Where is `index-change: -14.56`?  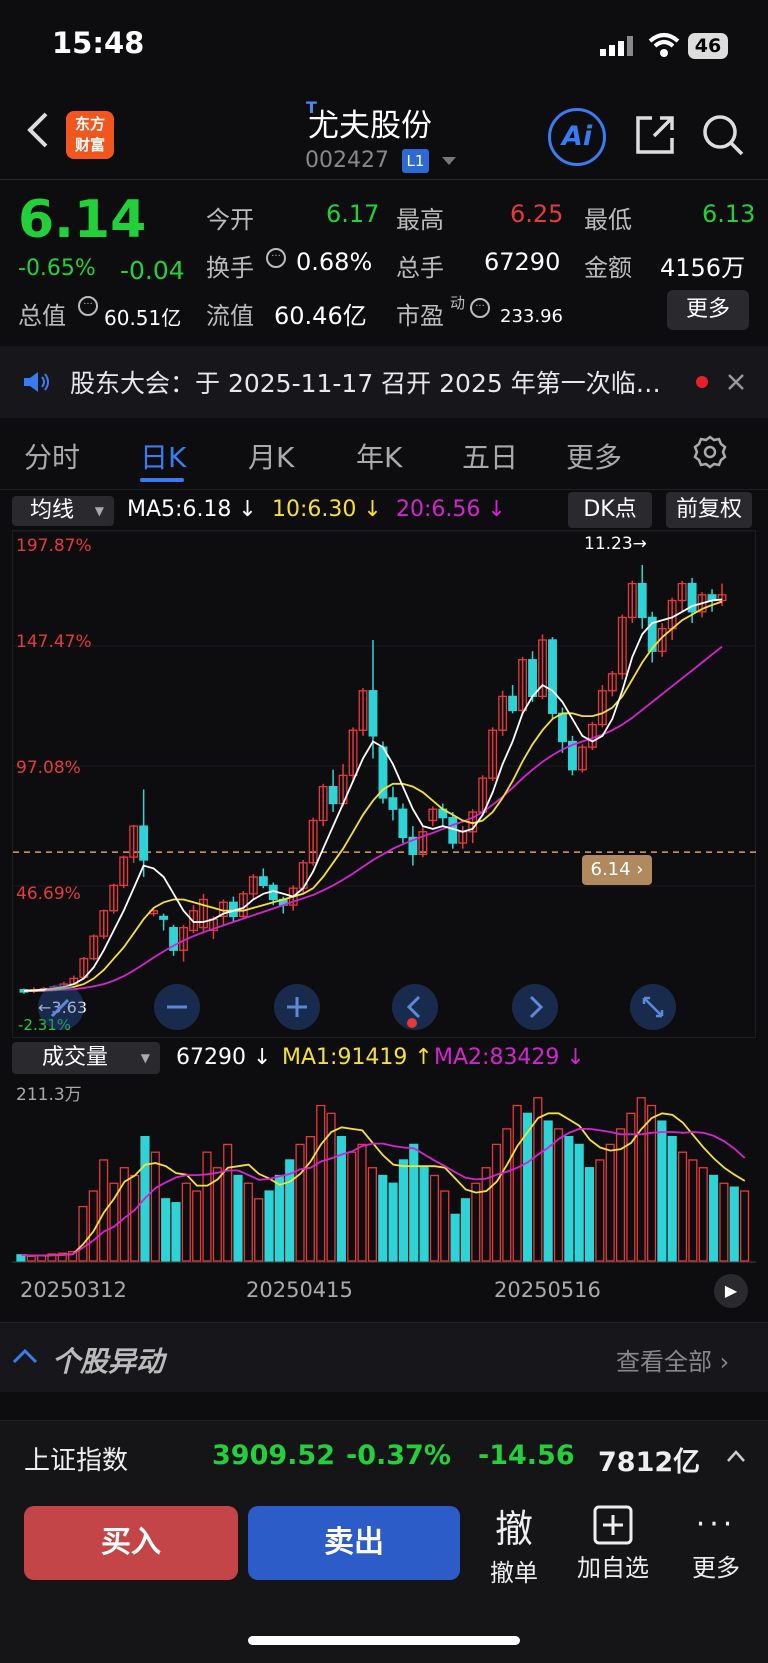
index-change: -14.56 is located at coordinates (526, 1455).